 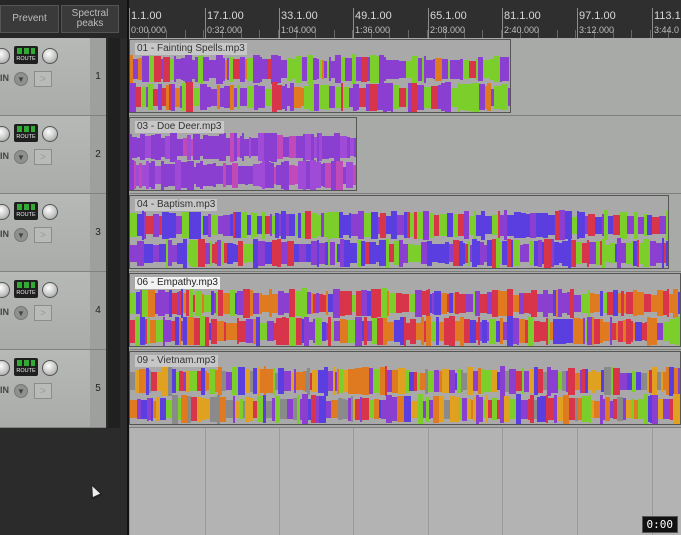 I want to click on track-lane-3: 04 - Baptism.mp3, so click(x=405, y=233).